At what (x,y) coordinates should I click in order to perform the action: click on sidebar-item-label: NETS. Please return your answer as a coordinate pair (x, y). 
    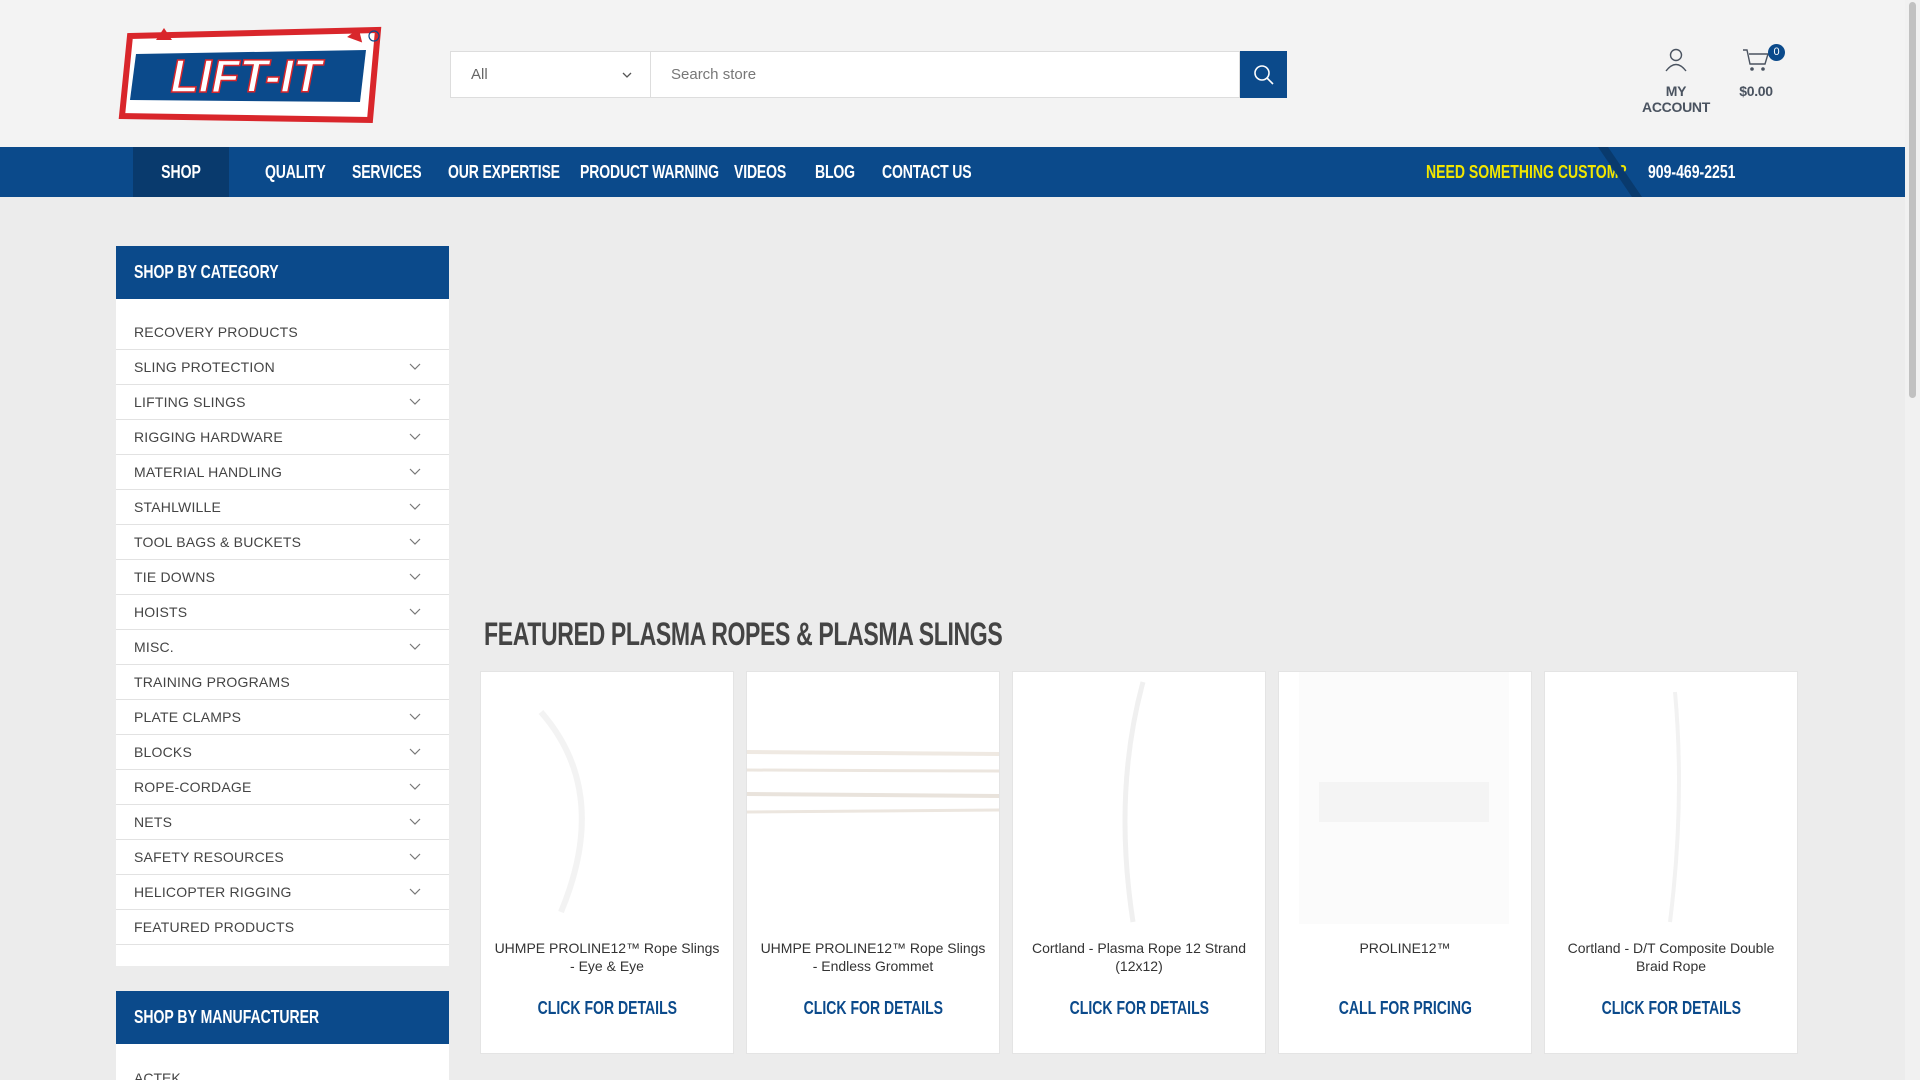
    Looking at the image, I should click on (153, 822).